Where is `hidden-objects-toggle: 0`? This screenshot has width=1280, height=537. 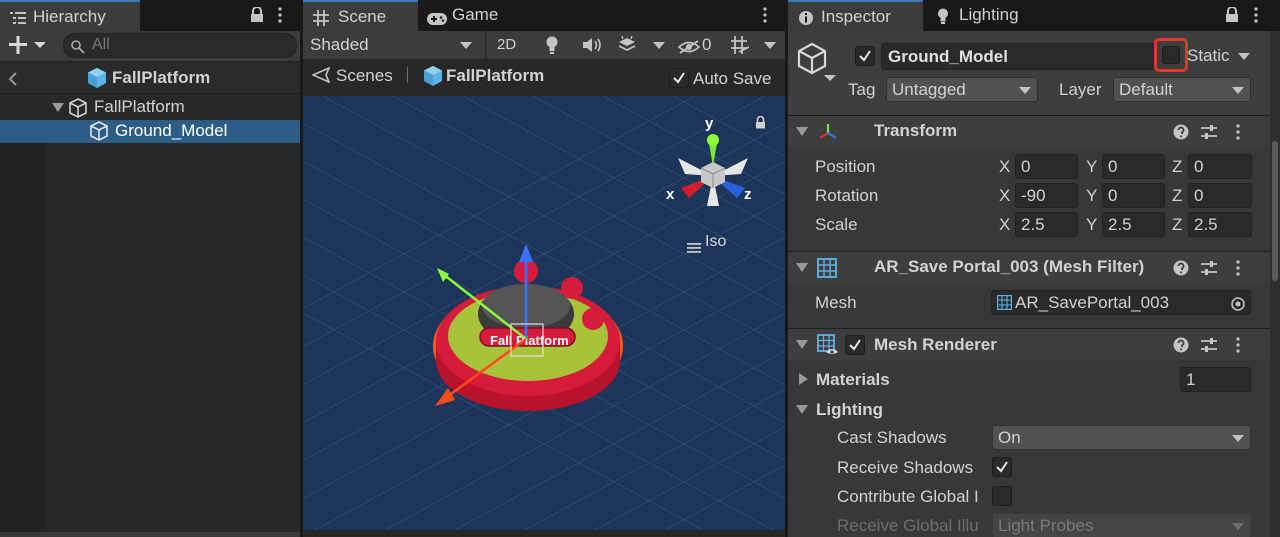 hidden-objects-toggle: 0 is located at coordinates (695, 45).